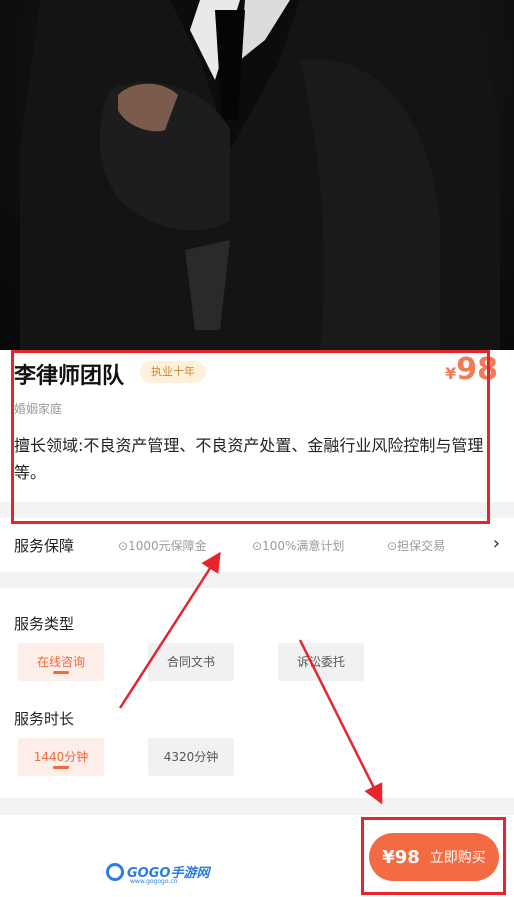 This screenshot has width=514, height=897. What do you see at coordinates (61, 757) in the screenshot?
I see `service-duration-option: 1440分钟` at bounding box center [61, 757].